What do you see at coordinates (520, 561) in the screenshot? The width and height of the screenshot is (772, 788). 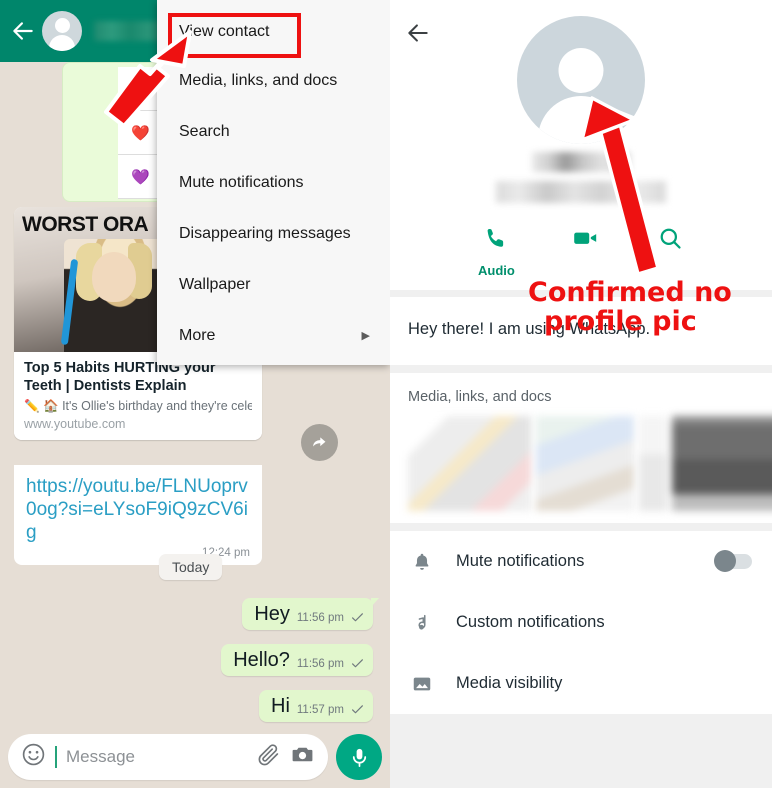 I see `row-label: Mute notifications` at bounding box center [520, 561].